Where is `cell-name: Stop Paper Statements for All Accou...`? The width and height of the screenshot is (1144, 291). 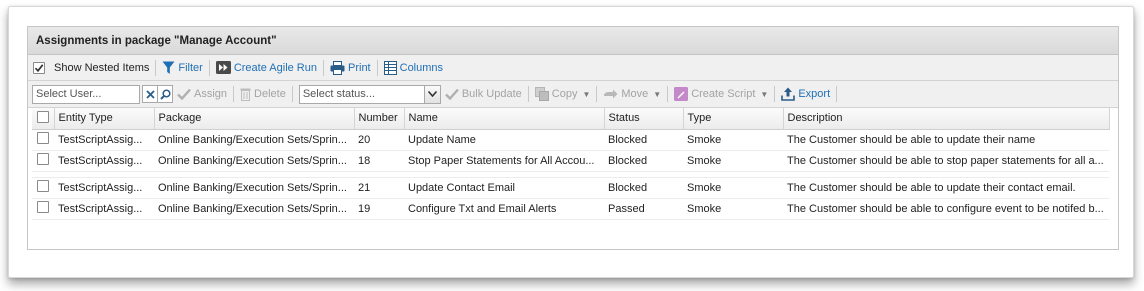
cell-name: Stop Paper Statements for All Accou... is located at coordinates (504, 161).